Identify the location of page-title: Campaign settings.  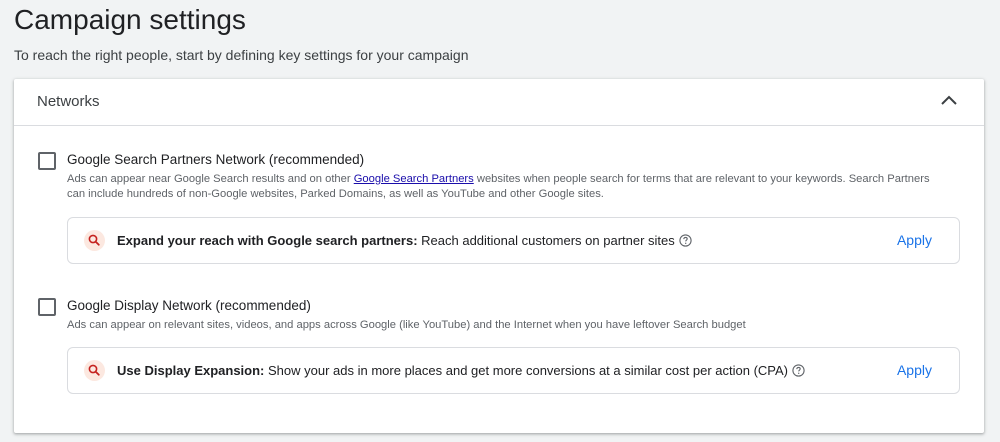
(130, 19).